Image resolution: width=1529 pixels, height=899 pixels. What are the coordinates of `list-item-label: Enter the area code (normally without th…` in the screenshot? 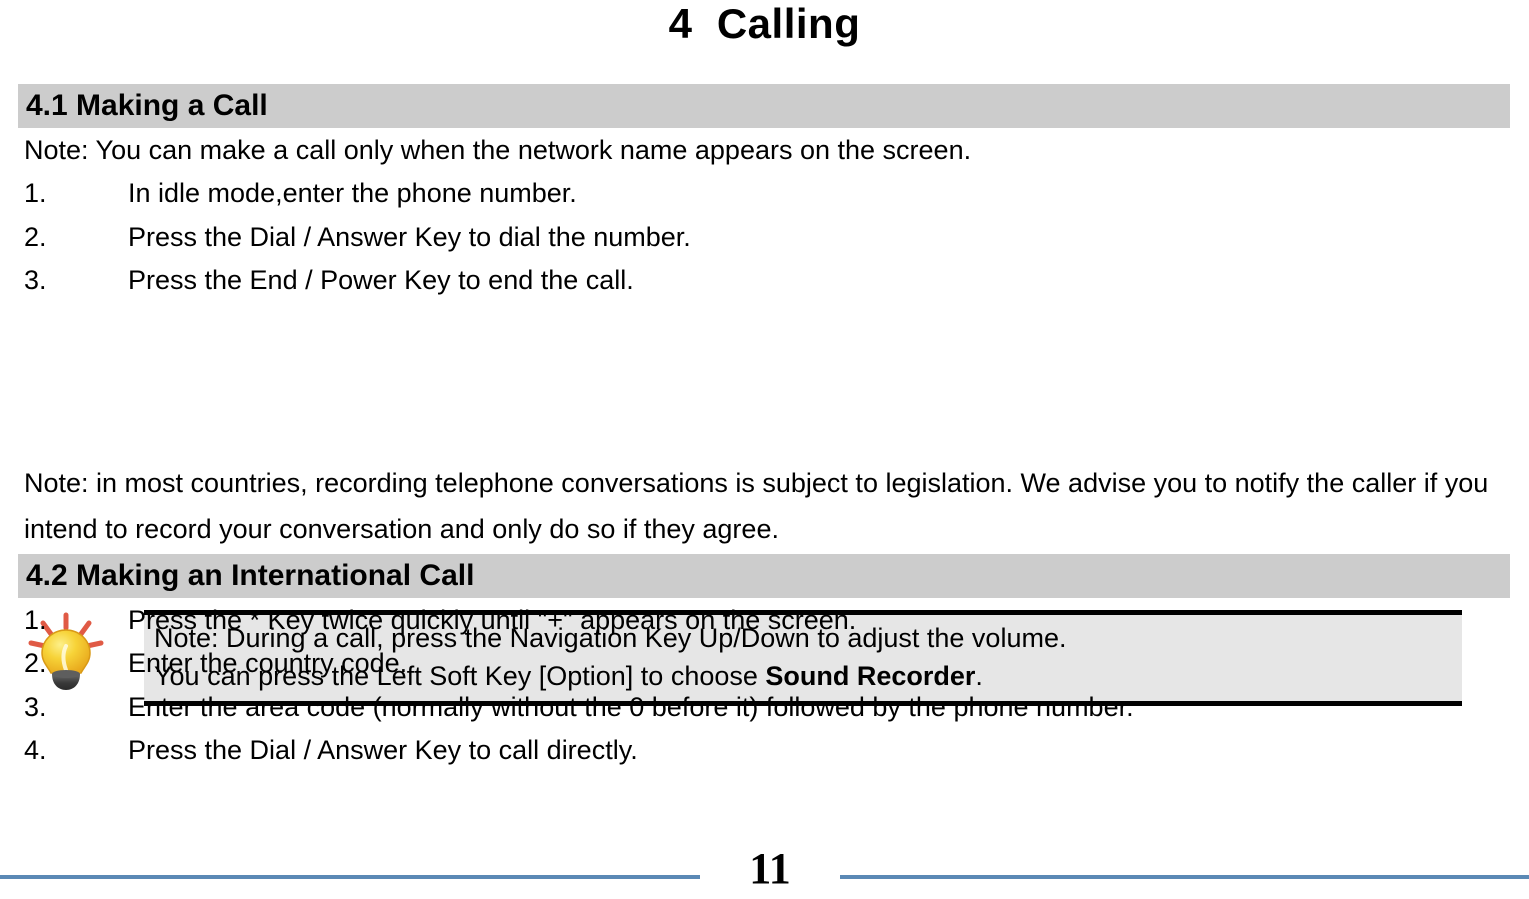 It's located at (631, 707).